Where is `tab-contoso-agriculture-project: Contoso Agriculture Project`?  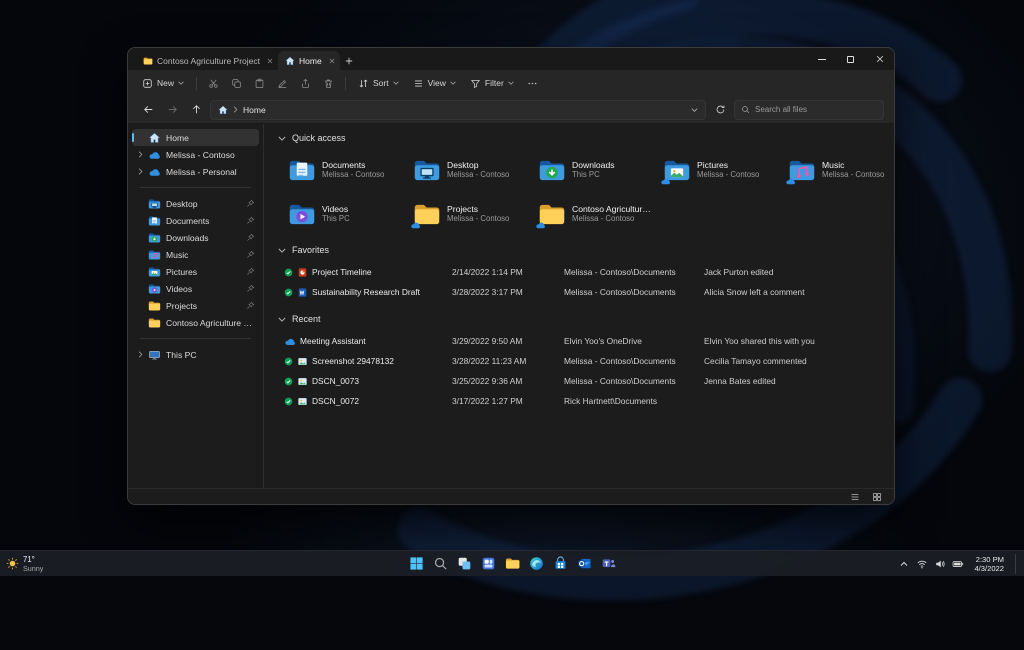 tab-contoso-agriculture-project: Contoso Agriculture Project is located at coordinates (207, 60).